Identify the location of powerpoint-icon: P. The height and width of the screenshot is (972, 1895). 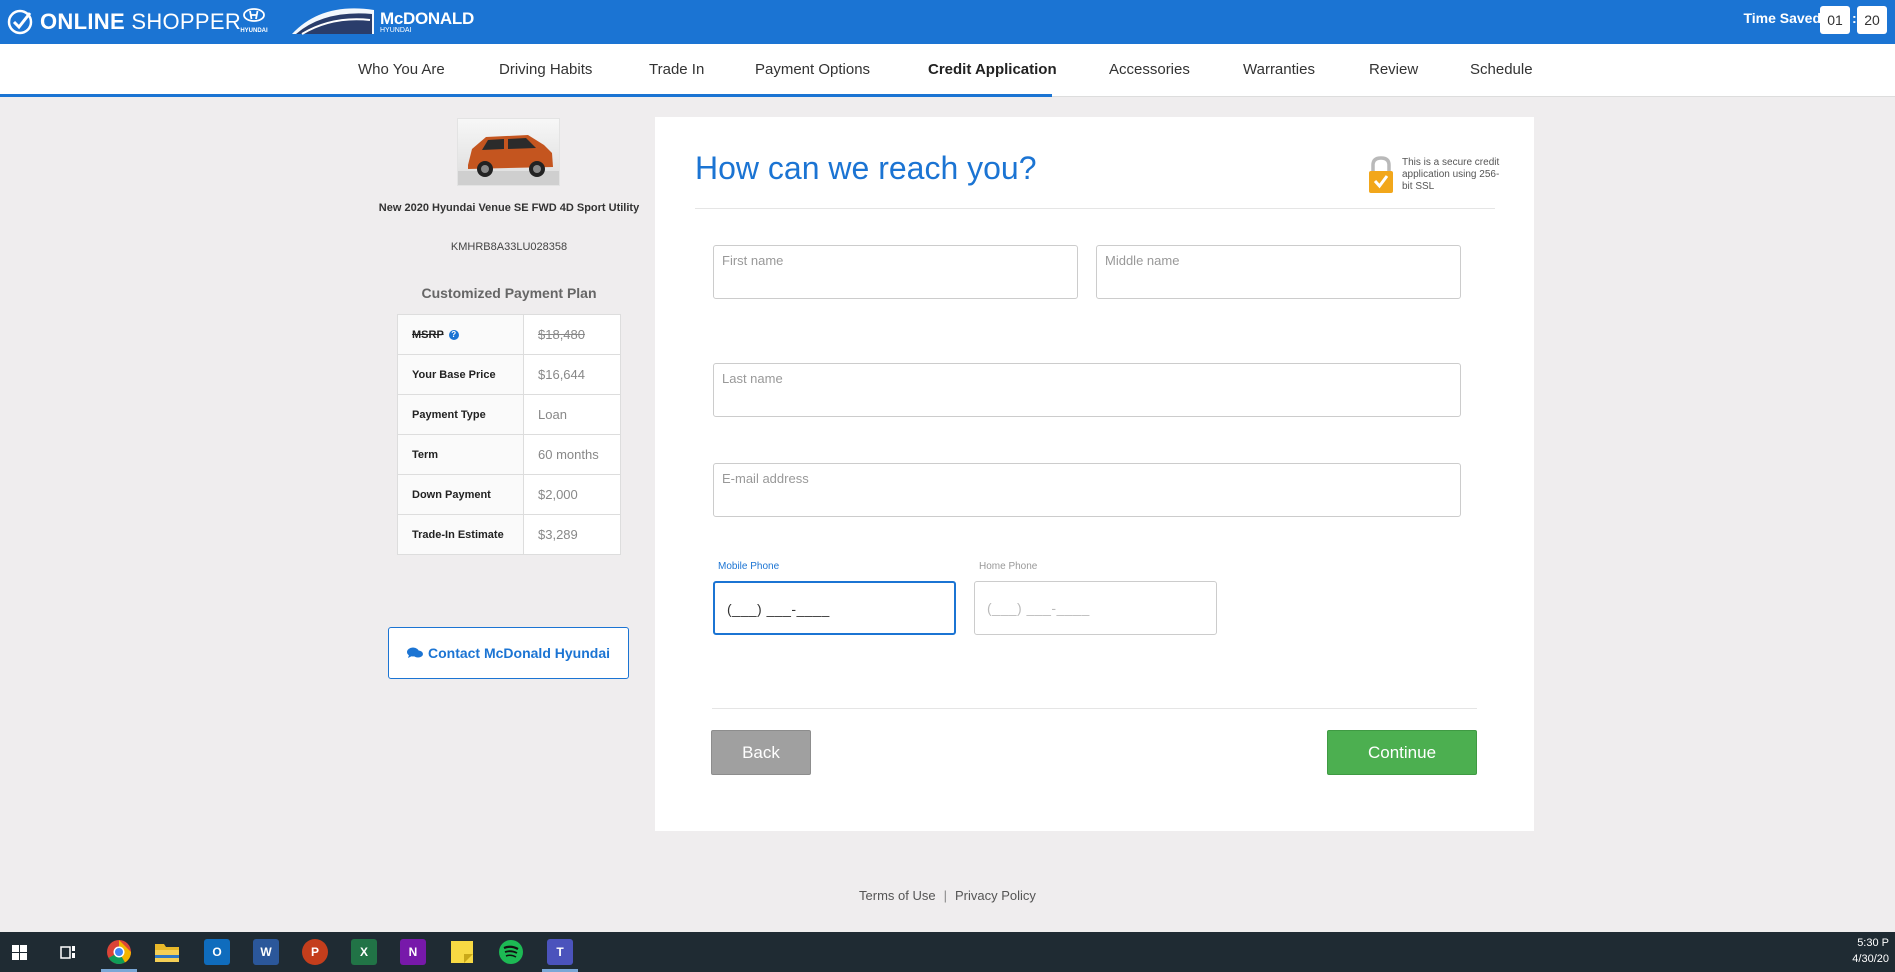
(315, 952).